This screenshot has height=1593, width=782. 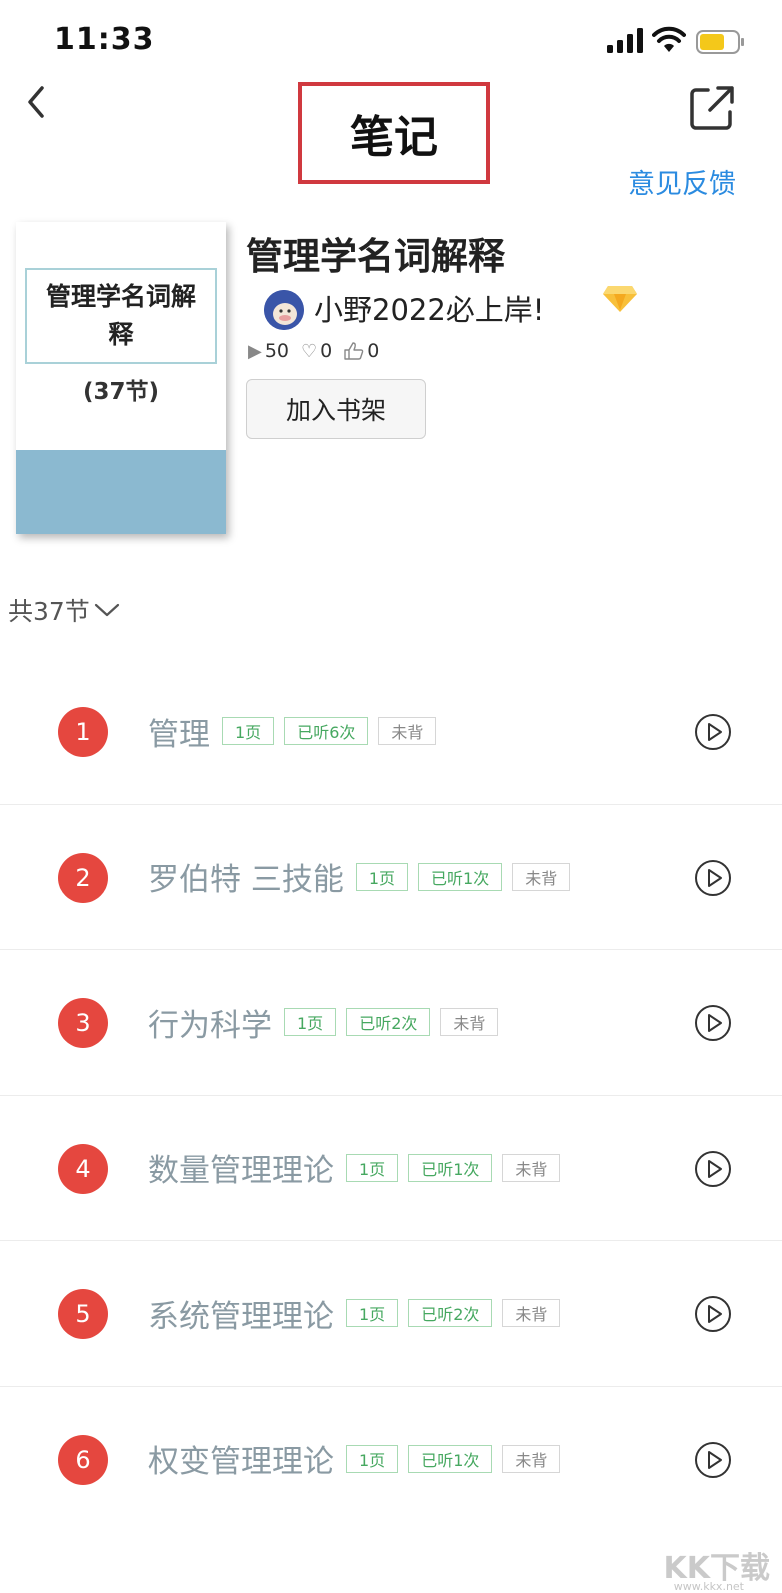 What do you see at coordinates (241, 1171) in the screenshot?
I see `item-title: 数量管理理论` at bounding box center [241, 1171].